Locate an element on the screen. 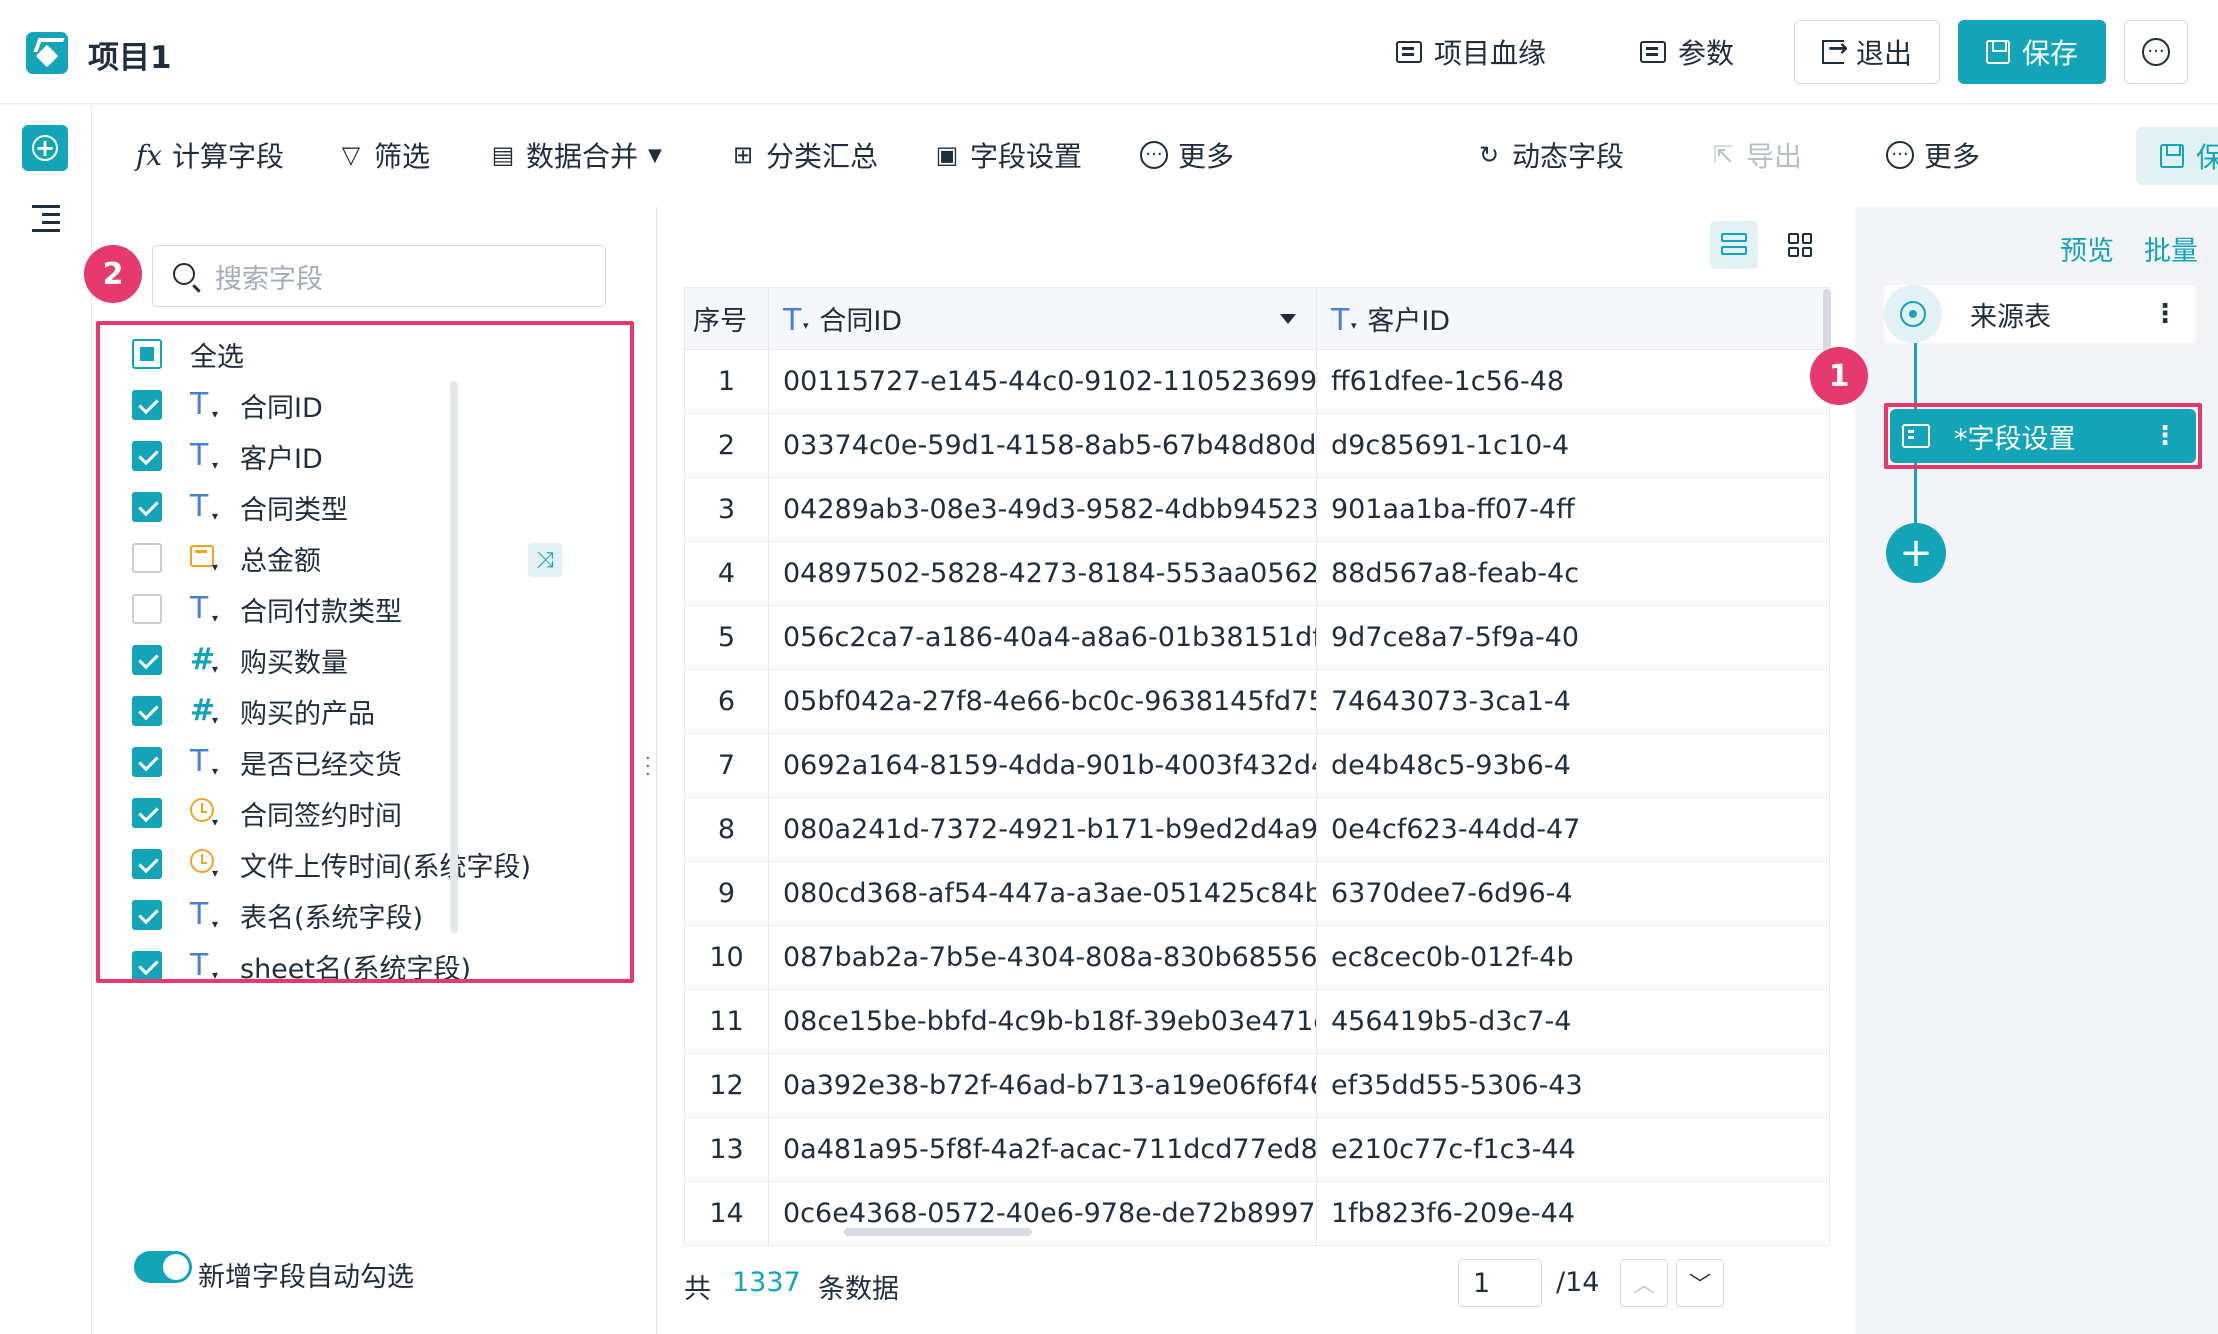 This screenshot has width=2218, height=1334. contract-id-cell: 0a481a95-5f8f-4a2f-acac-711dcd77ed80 is located at coordinates (1042, 1149).